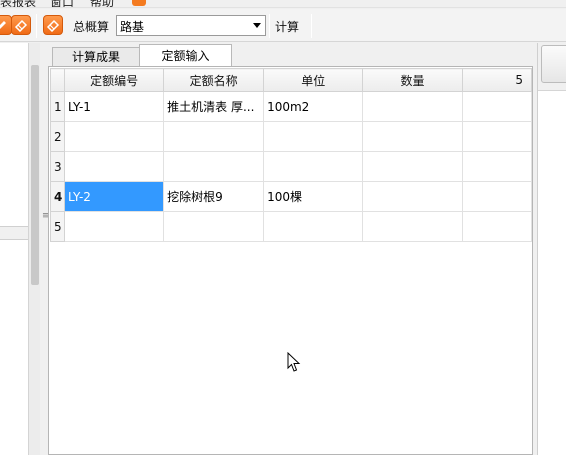 Image resolution: width=566 pixels, height=455 pixels. What do you see at coordinates (45, 249) in the screenshot?
I see `pane-splitter: ≡` at bounding box center [45, 249].